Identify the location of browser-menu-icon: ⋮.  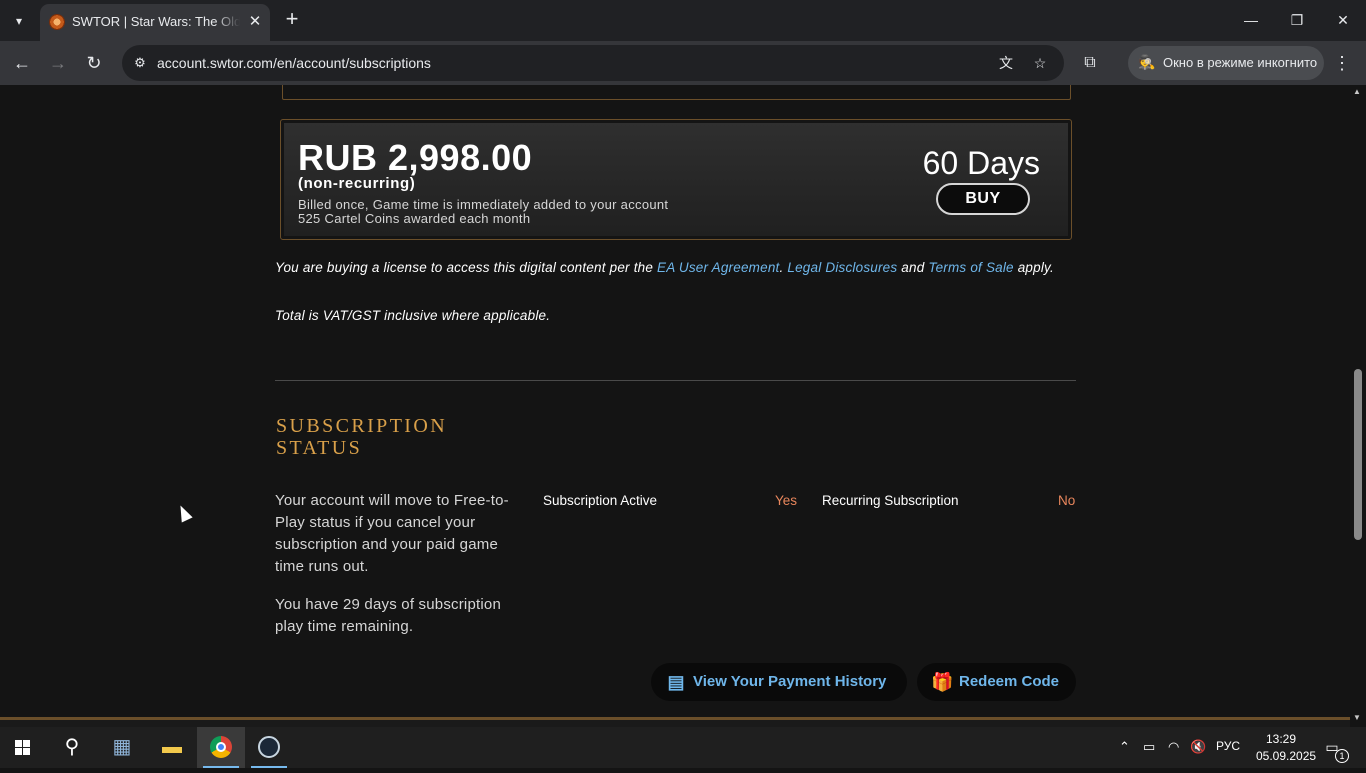
(1342, 63).